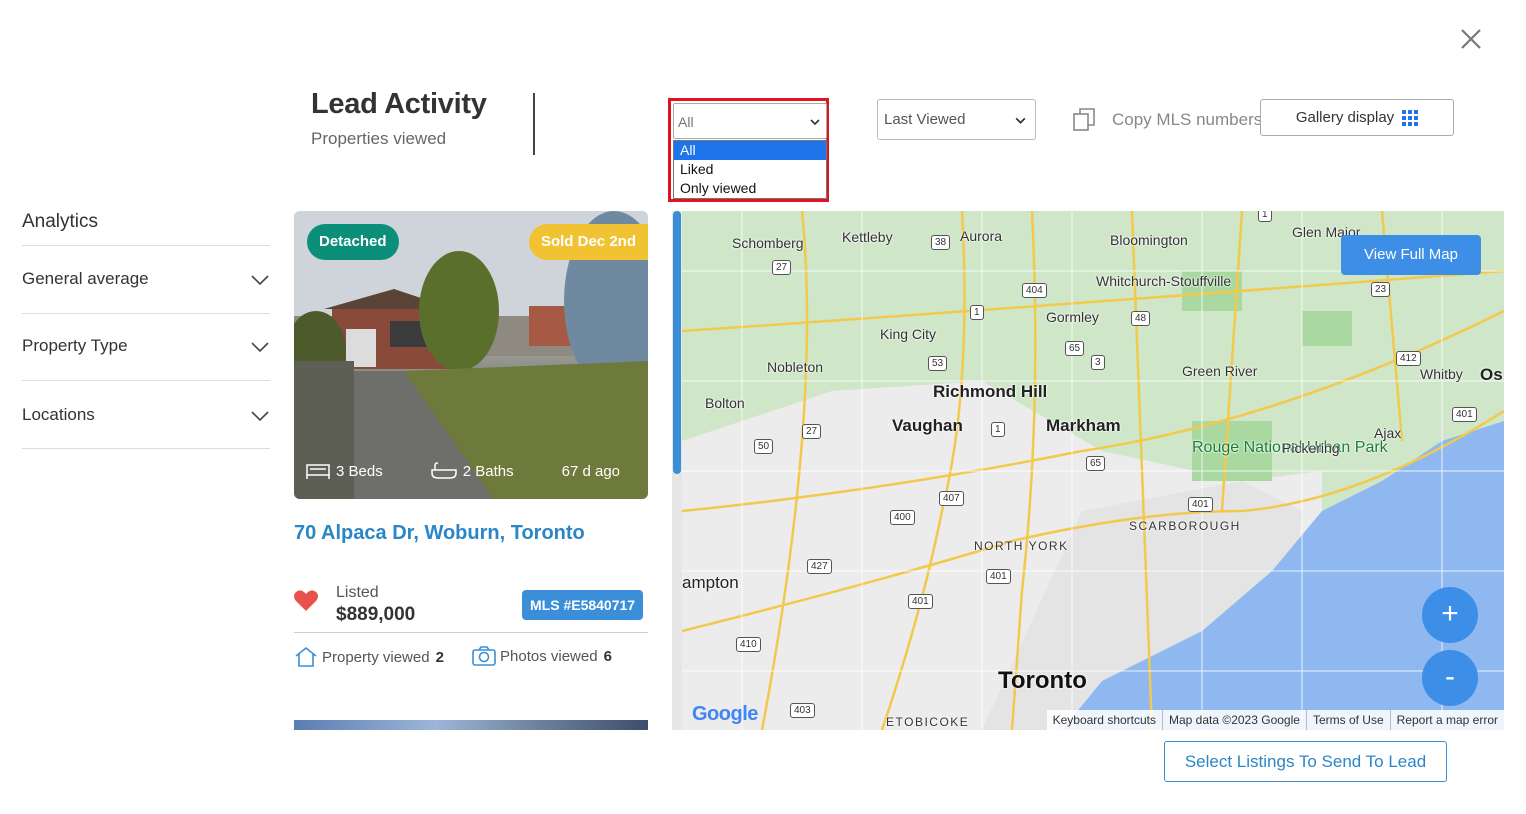 Image resolution: width=1526 pixels, height=814 pixels. I want to click on sidebar-item-label: General average, so click(85, 278).